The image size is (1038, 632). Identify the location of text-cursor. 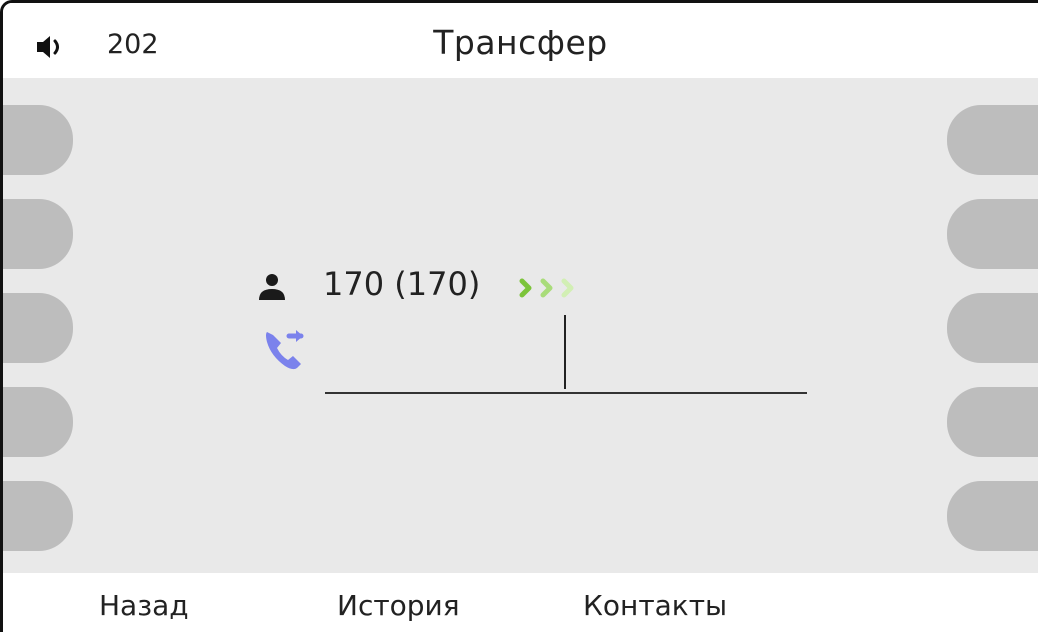
(565, 352).